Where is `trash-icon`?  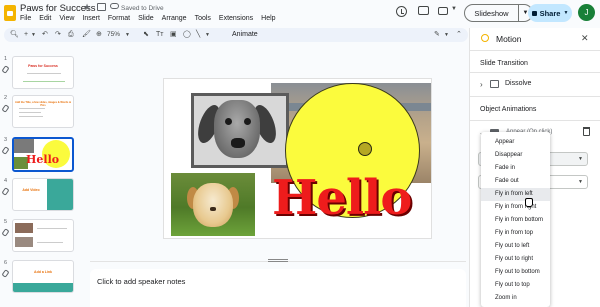 trash-icon is located at coordinates (586, 131).